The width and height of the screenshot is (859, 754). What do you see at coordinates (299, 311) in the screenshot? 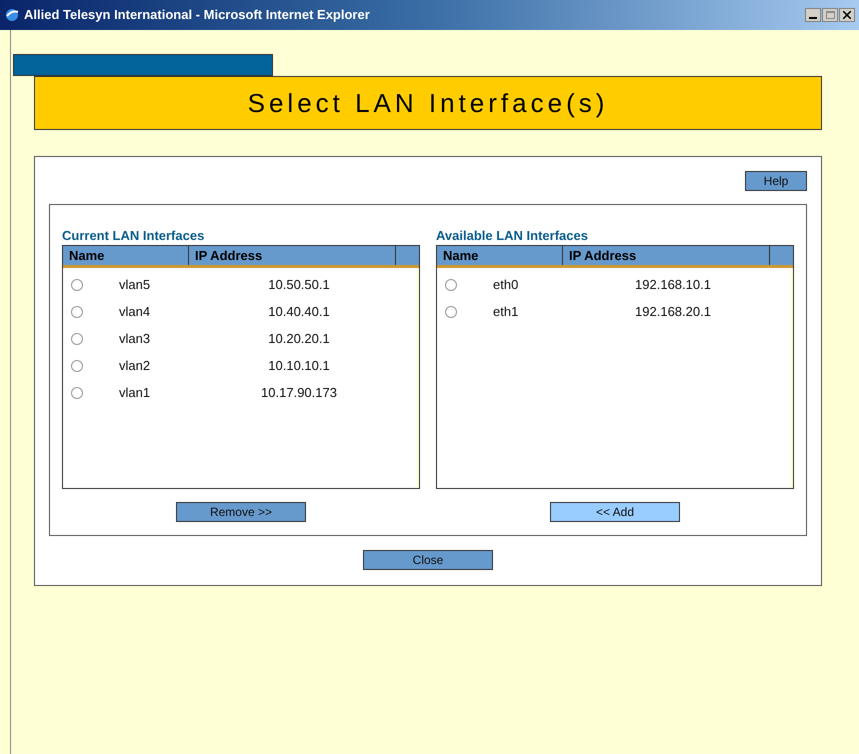
I see `ip-address: 10.40.40.1` at bounding box center [299, 311].